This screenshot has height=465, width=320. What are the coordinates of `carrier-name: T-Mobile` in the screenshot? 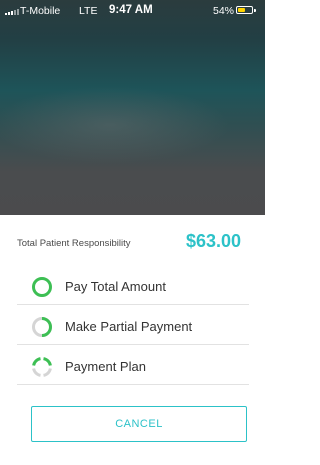 It's located at (40, 11).